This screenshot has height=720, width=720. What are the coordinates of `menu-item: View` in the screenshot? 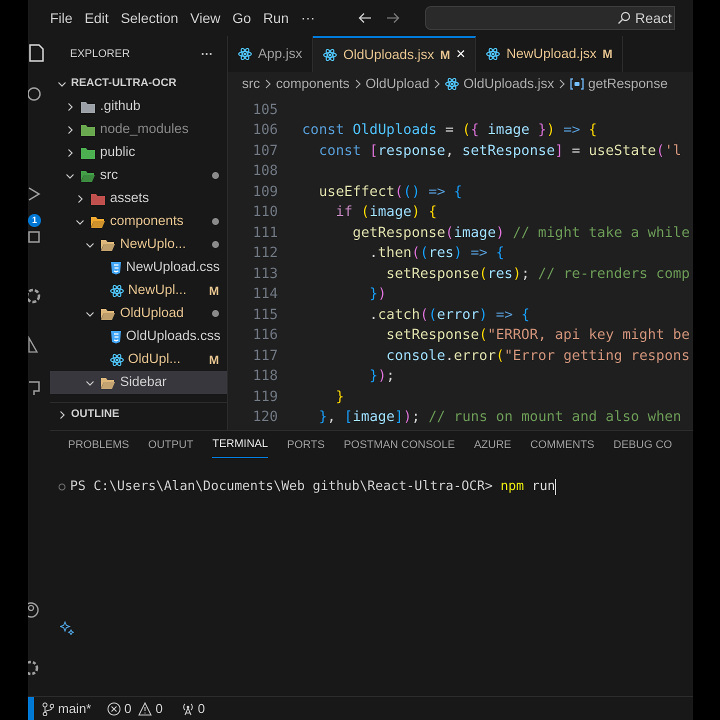 It's located at (205, 18).